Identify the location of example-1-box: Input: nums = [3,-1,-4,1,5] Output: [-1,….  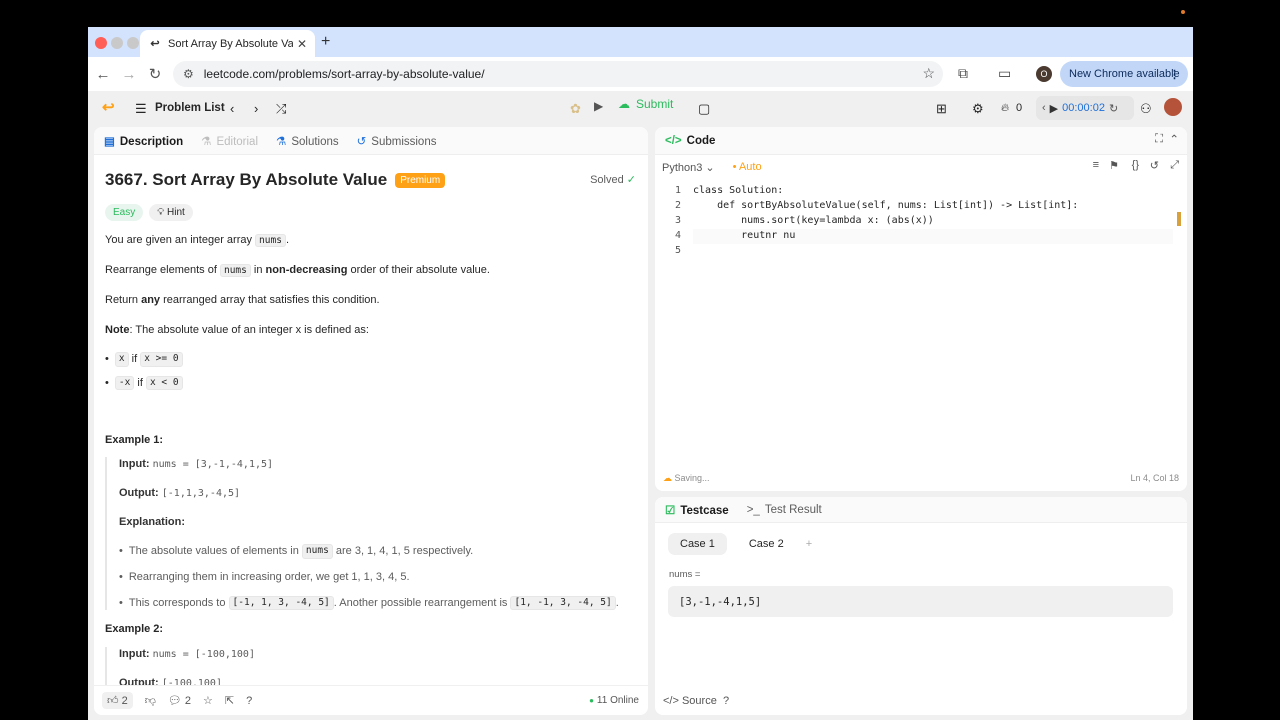
(371, 534).